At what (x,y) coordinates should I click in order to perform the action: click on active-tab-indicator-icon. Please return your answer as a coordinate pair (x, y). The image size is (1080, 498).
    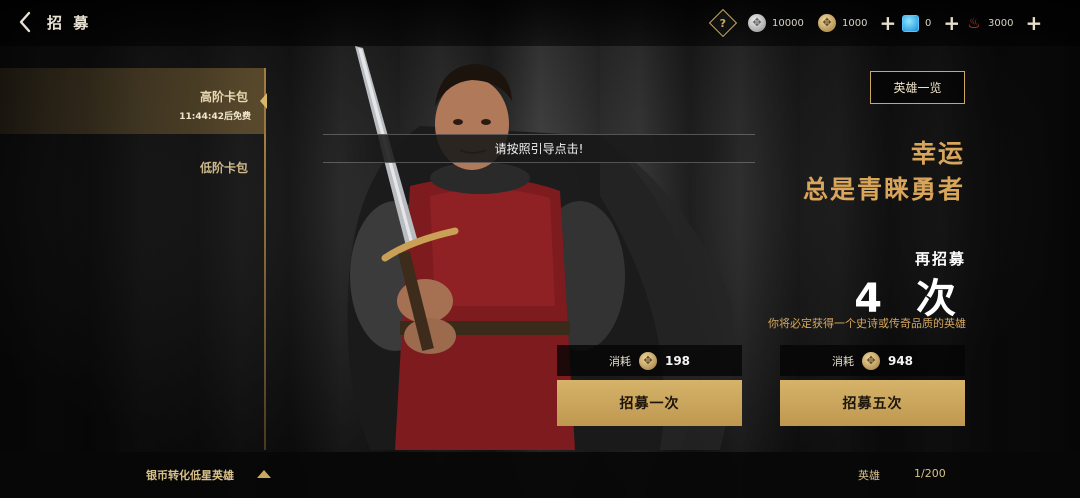
    Looking at the image, I should click on (263, 101).